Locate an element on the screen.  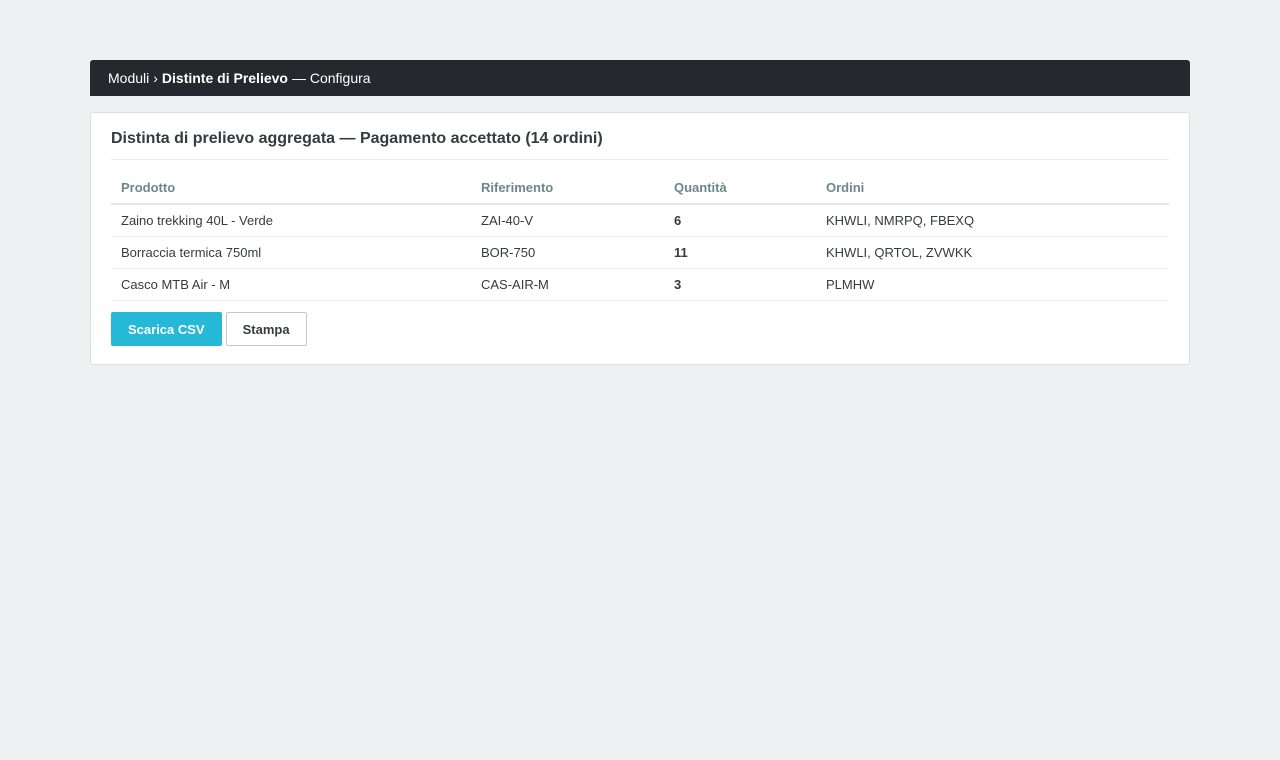
breadcrumb-suffix: — Configura is located at coordinates (331, 78).